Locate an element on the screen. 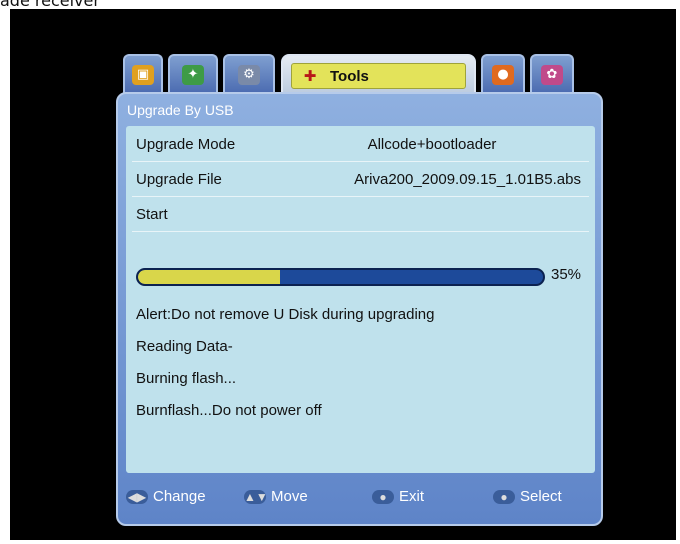 This screenshot has height=544, width=680. footer-change-label: Change is located at coordinates (179, 496).